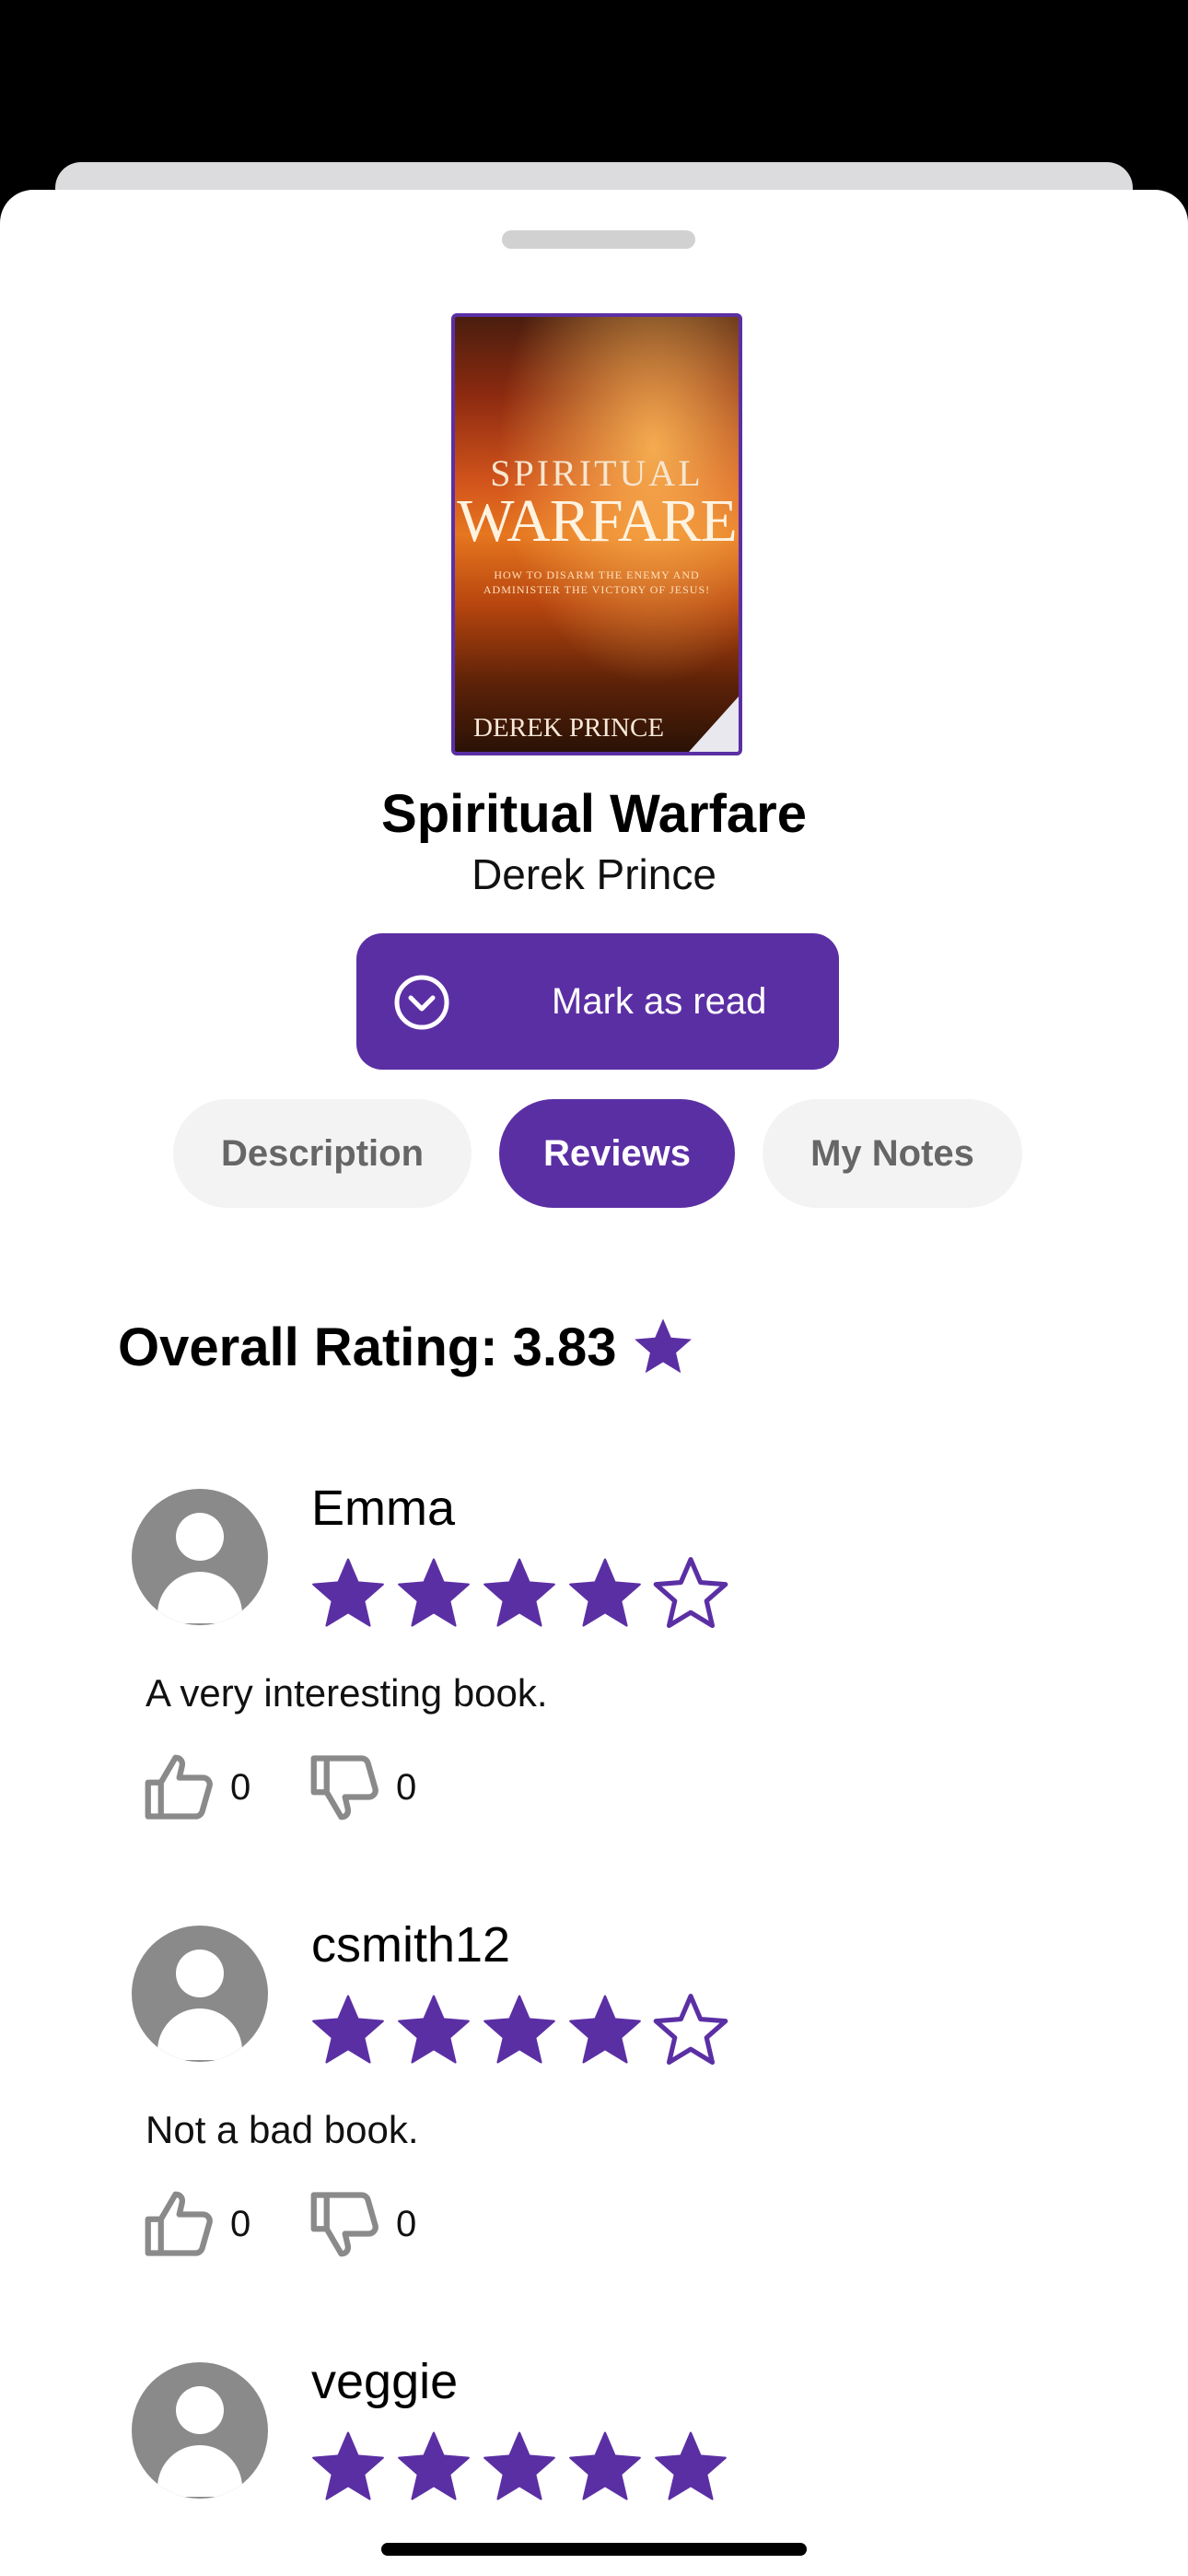 The image size is (1188, 2576). I want to click on cover-author: DEREK PRINCE, so click(569, 728).